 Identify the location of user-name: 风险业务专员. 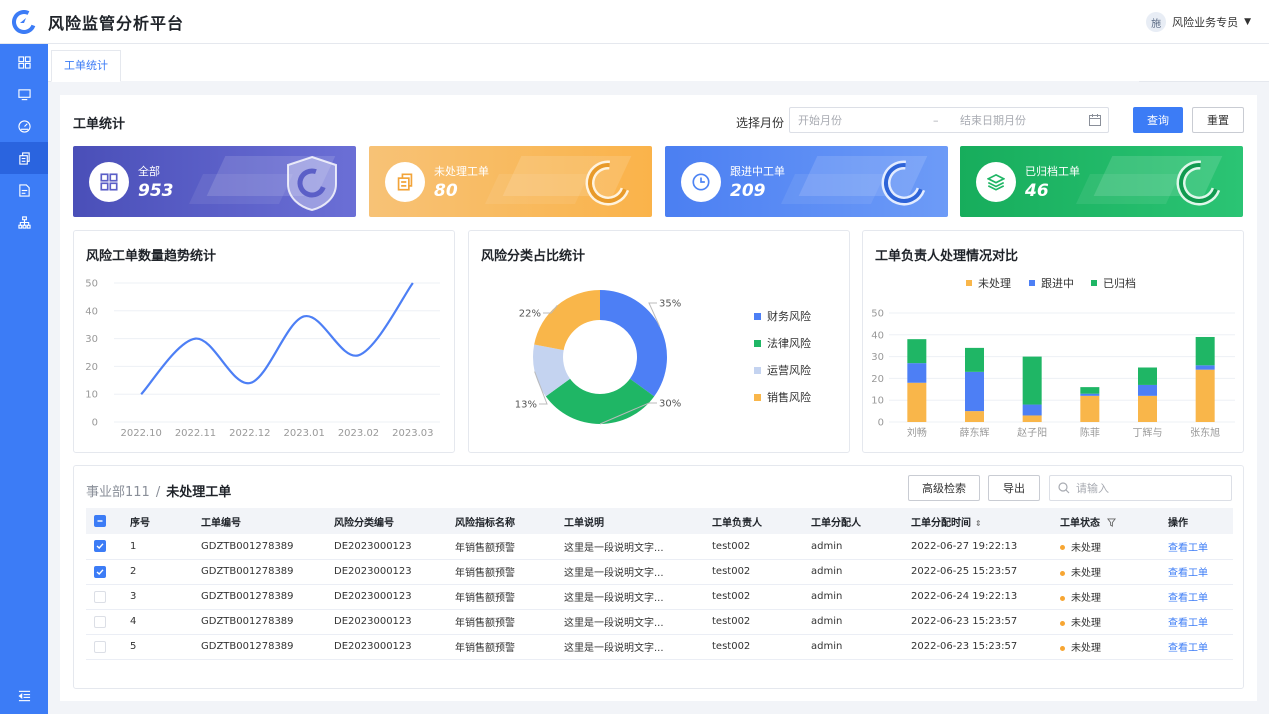
(1205, 22).